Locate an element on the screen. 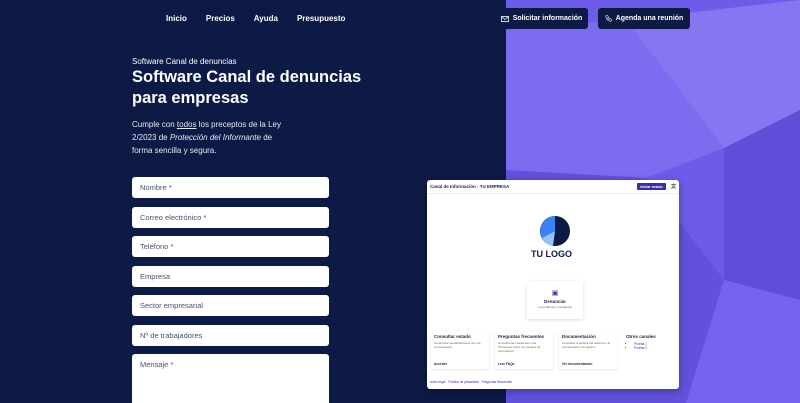  sector-field: Sector empresarial is located at coordinates (230, 305).